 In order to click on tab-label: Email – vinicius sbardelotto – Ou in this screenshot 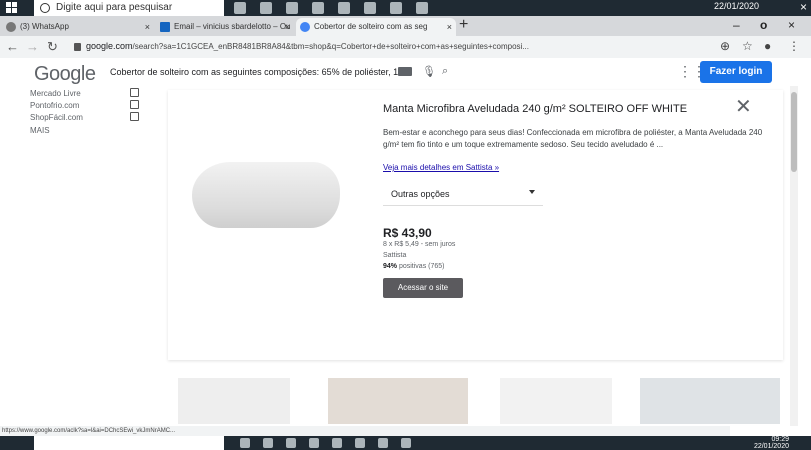, I will do `click(232, 26)`.